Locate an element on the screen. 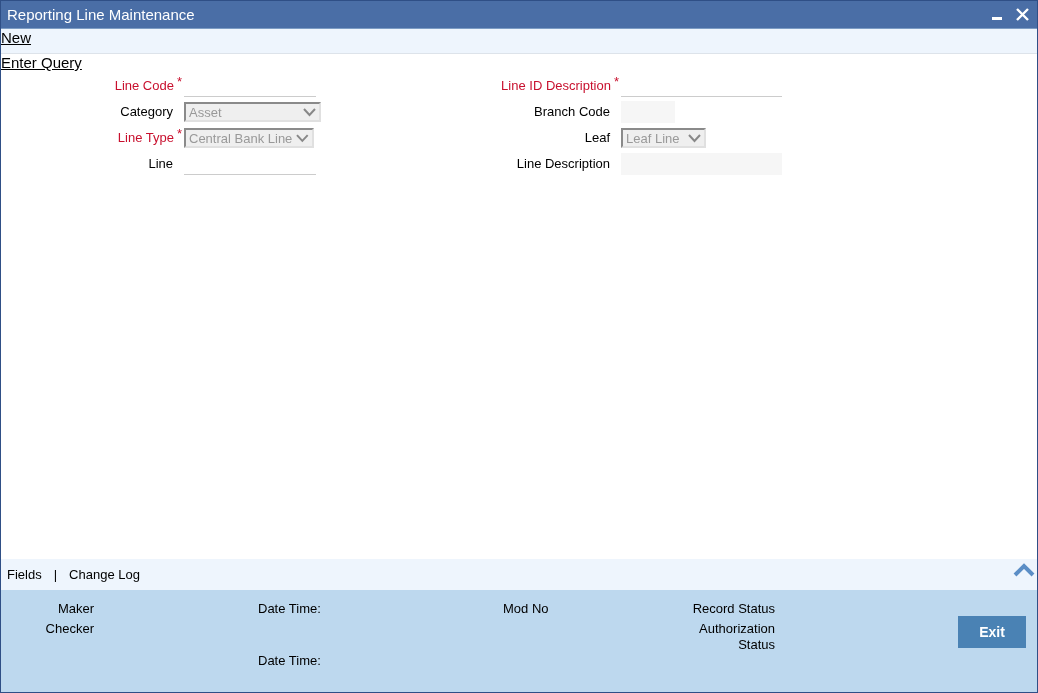 The image size is (1038, 693). maker-label: Maker is located at coordinates (75, 609).